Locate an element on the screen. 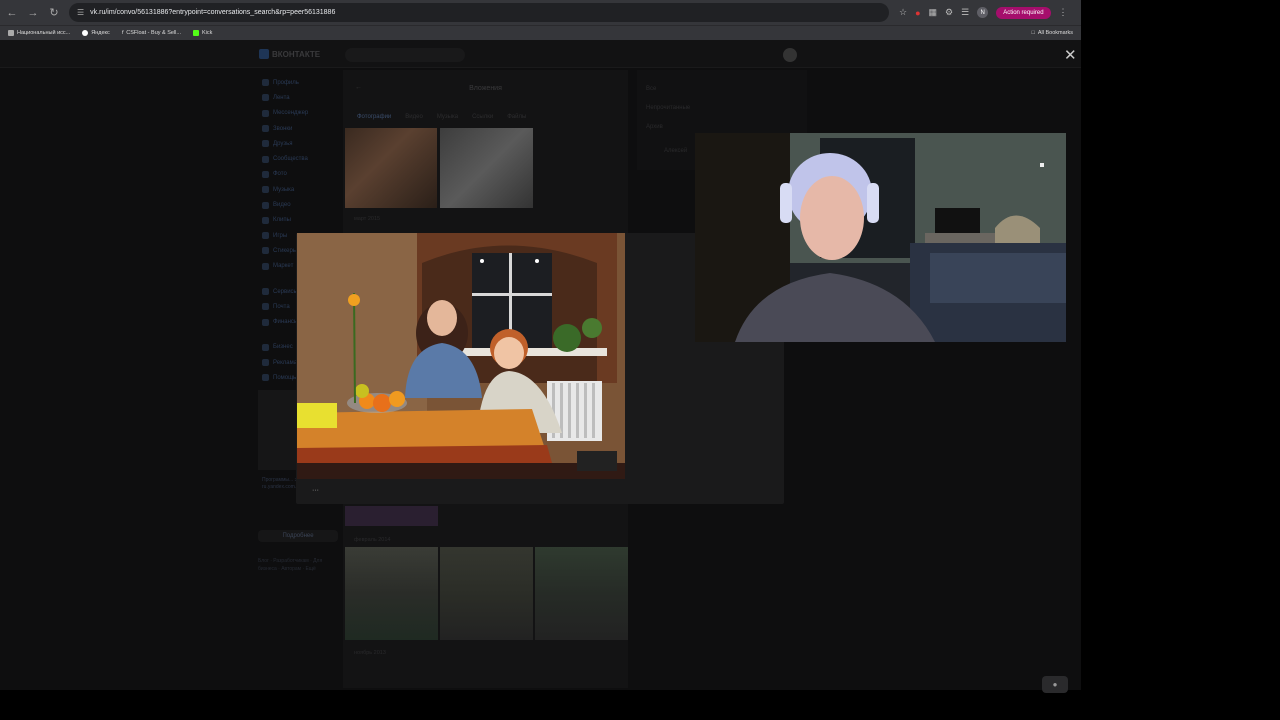 The width and height of the screenshot is (1280, 720). bookmark-icon is located at coordinates (11, 33).